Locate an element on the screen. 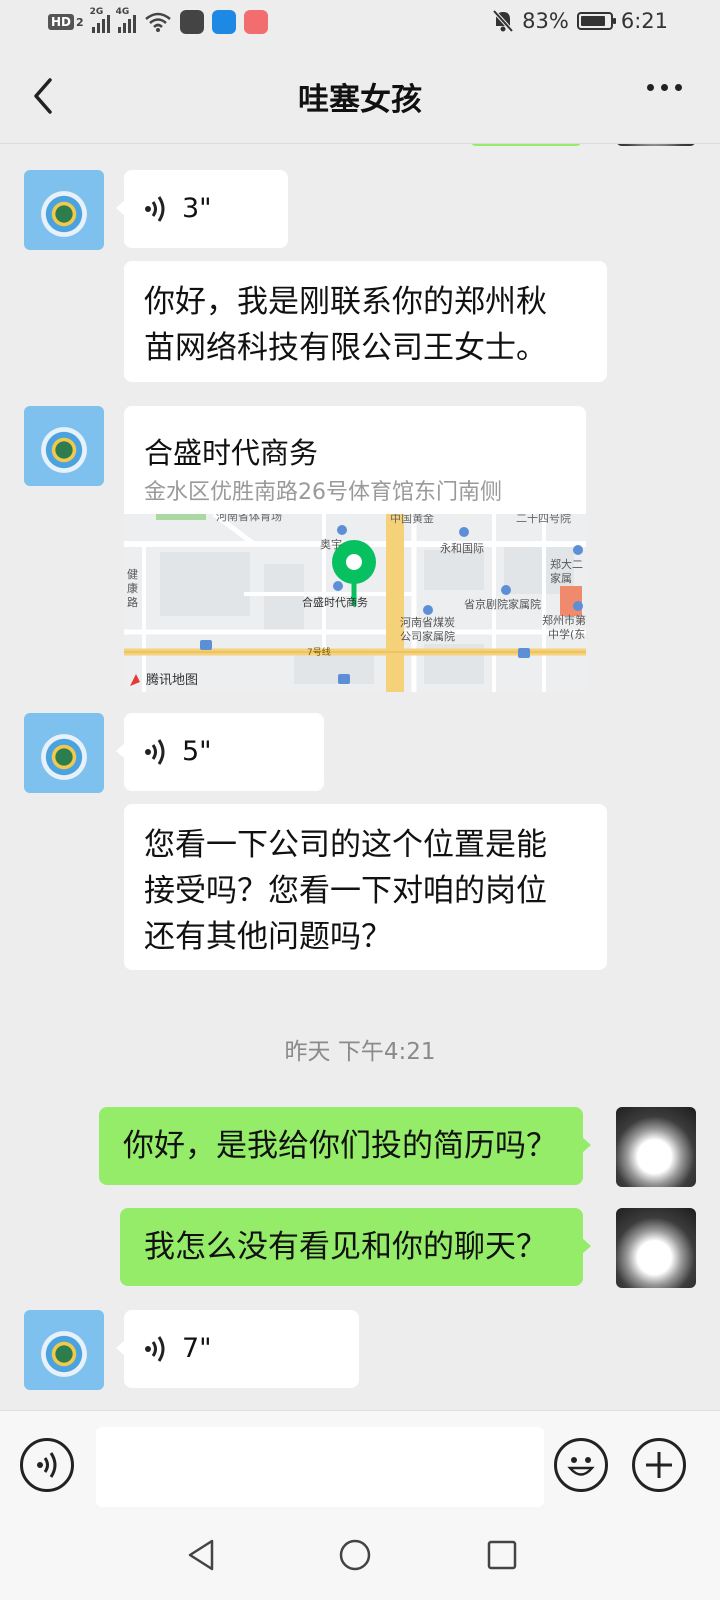  text-message: 你好，我是刚联系你的郑州秋 苗网络科技有限公司王女士。 is located at coordinates (365, 321).